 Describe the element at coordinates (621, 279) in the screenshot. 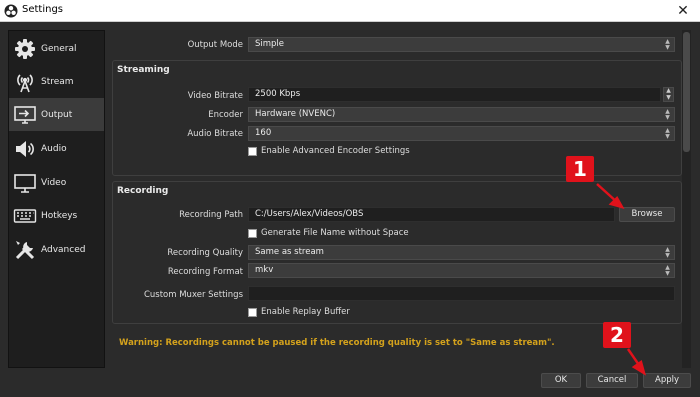

I see `annotation-arrows` at that location.